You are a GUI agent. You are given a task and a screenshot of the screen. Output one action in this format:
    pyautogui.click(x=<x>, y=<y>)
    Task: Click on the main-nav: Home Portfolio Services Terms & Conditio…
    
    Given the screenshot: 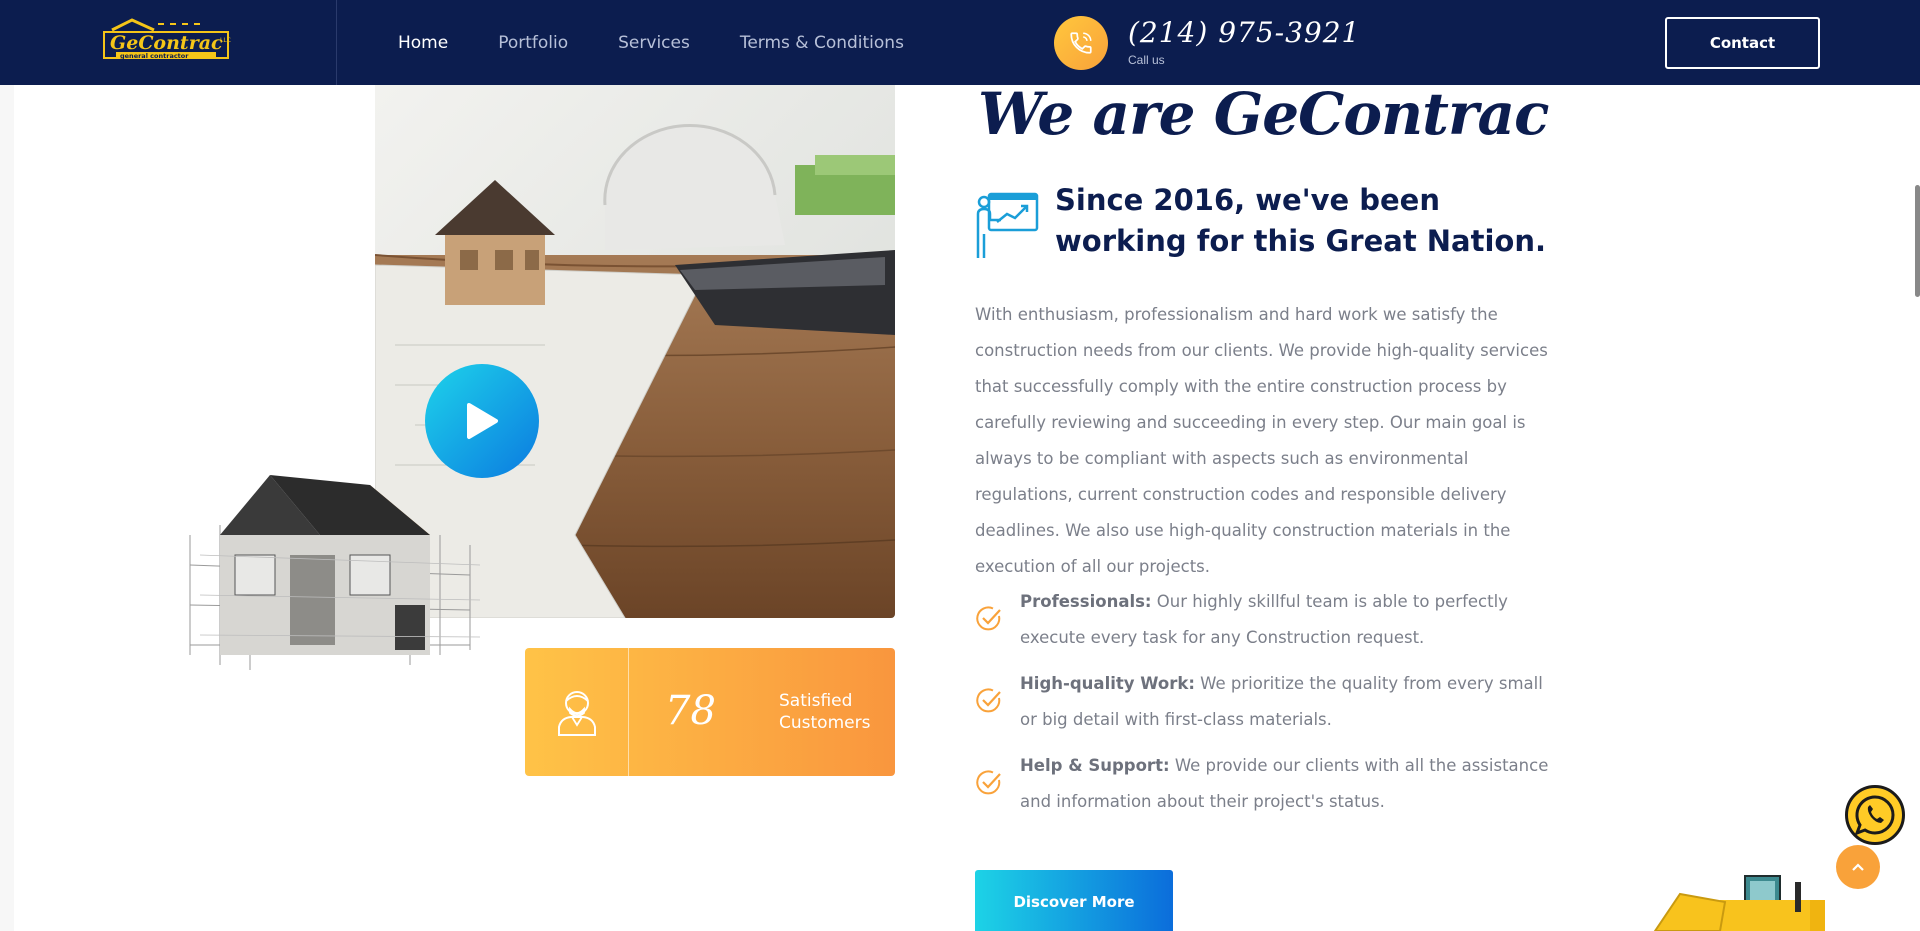 What is the action you would take?
    pyautogui.click(x=651, y=42)
    